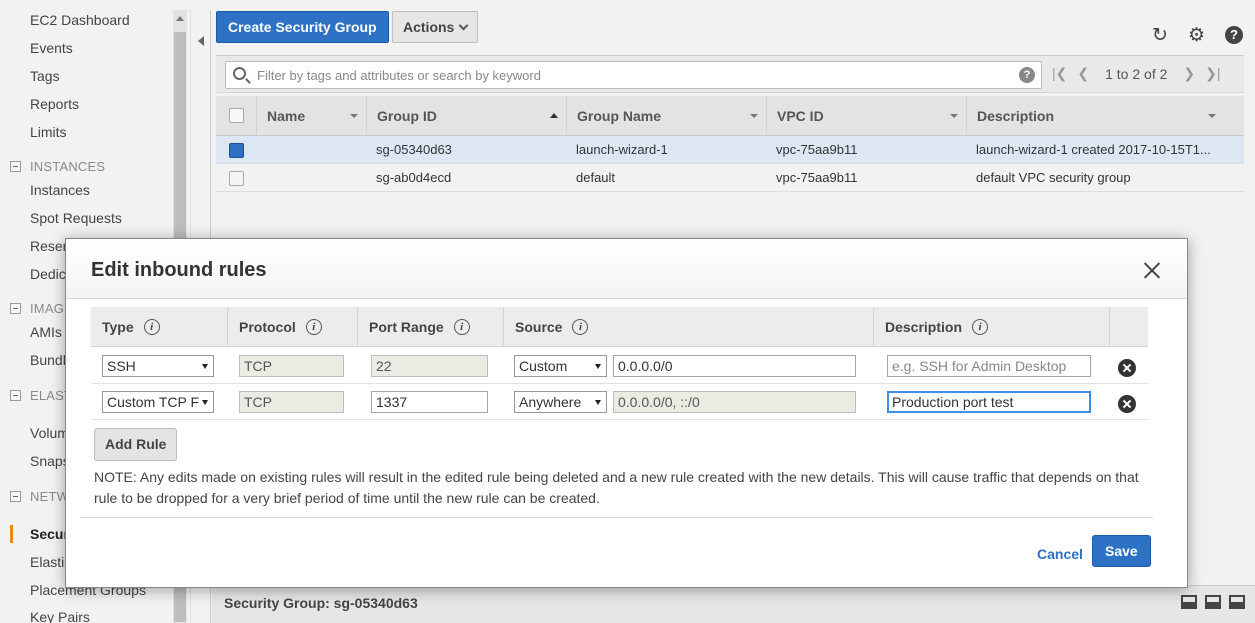 This screenshot has width=1255, height=623. I want to click on type-select: SSH, so click(158, 366).